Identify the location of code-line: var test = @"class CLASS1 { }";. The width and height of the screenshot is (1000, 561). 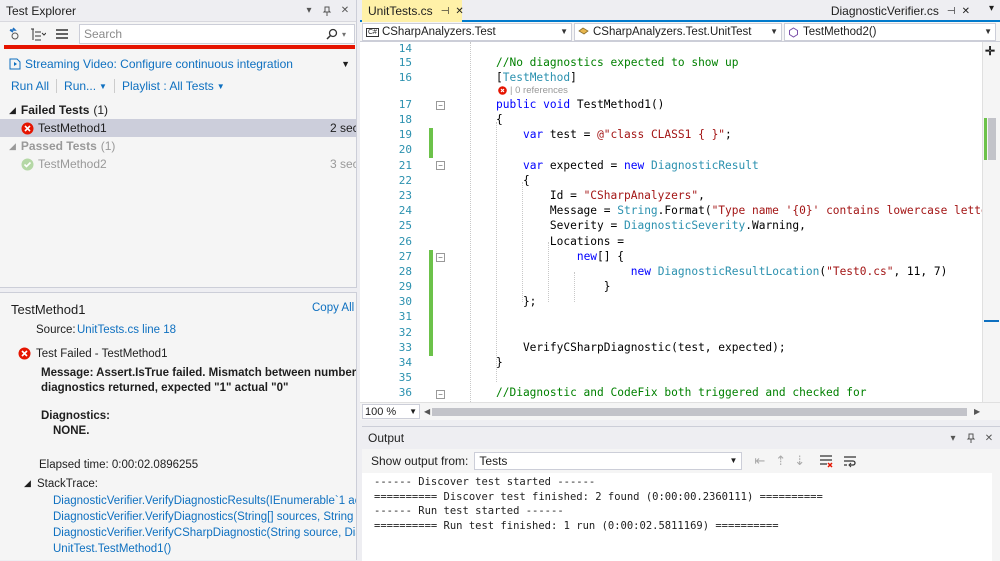
(627, 134).